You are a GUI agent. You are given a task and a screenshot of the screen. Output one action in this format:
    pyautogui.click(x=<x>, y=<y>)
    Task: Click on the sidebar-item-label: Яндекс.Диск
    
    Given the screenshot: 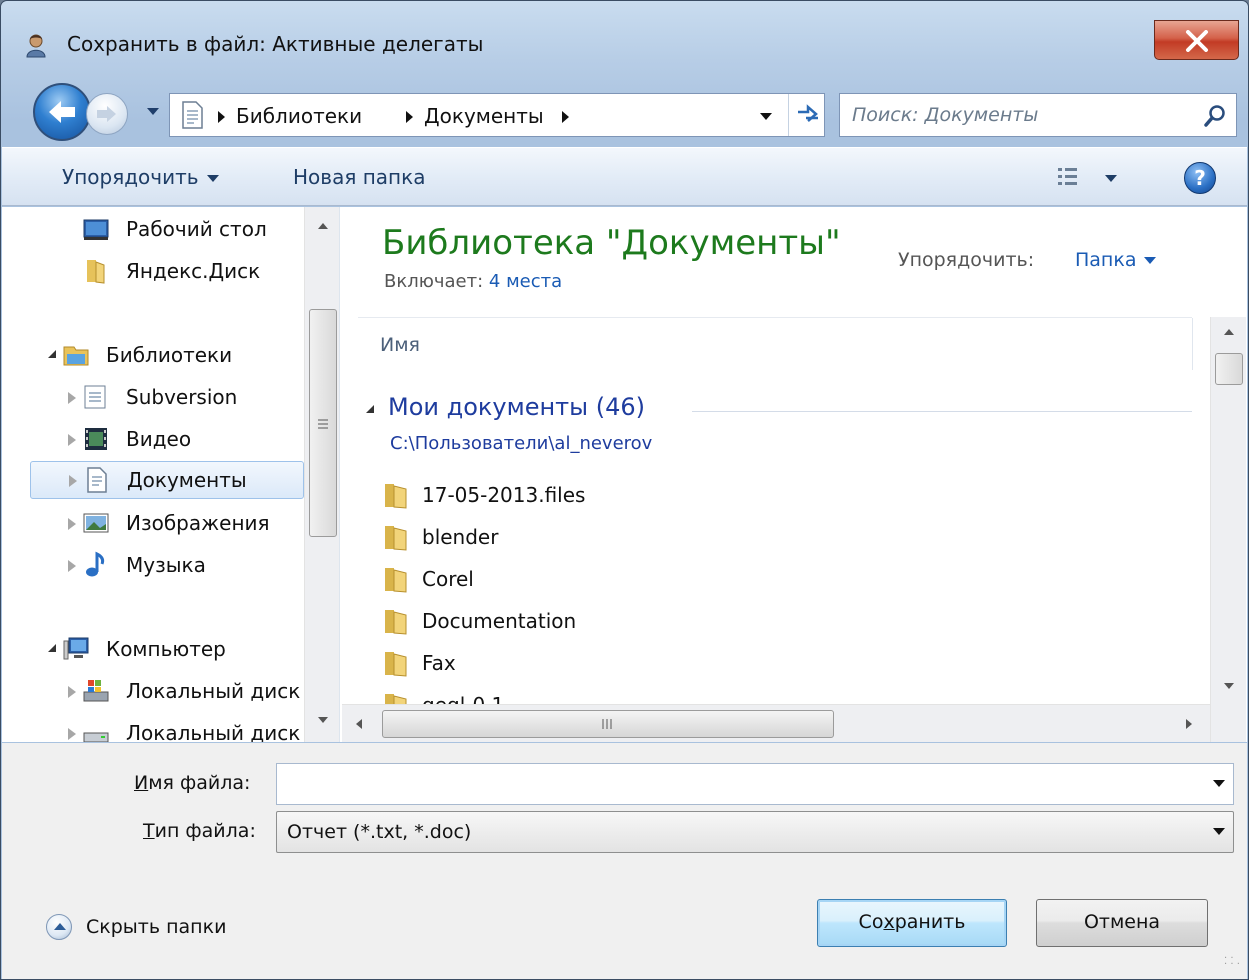 What is the action you would take?
    pyautogui.click(x=193, y=271)
    